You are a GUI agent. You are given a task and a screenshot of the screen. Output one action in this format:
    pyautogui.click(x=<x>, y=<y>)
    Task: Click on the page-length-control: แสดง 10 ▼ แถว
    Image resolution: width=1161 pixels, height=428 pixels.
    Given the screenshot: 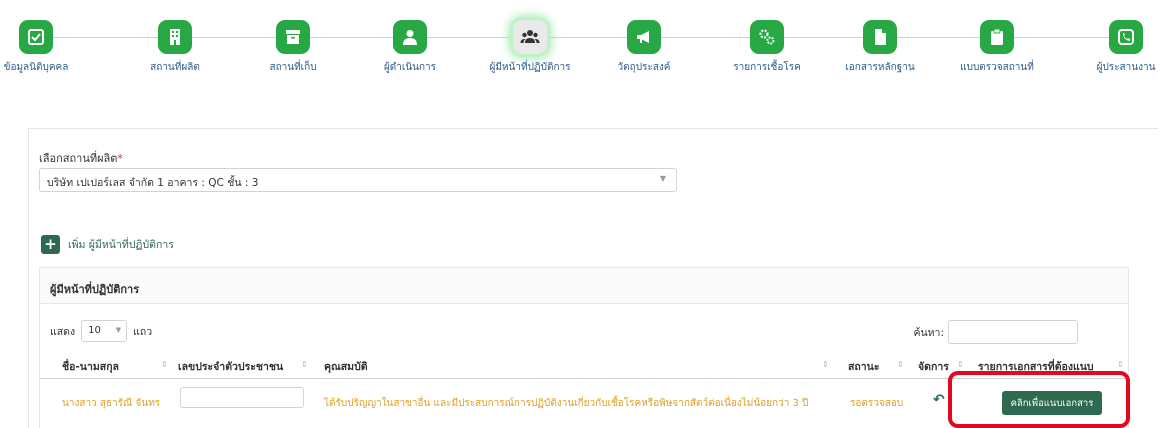 What is the action you would take?
    pyautogui.click(x=101, y=331)
    